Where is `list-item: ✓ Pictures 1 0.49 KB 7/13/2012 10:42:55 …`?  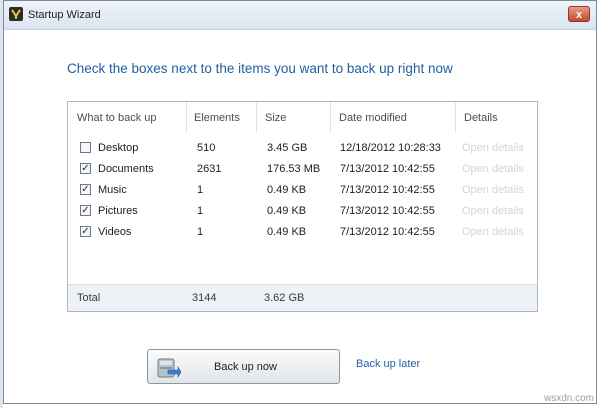 list-item: ✓ Pictures 1 0.49 KB 7/13/2012 10:42:55 … is located at coordinates (302, 212).